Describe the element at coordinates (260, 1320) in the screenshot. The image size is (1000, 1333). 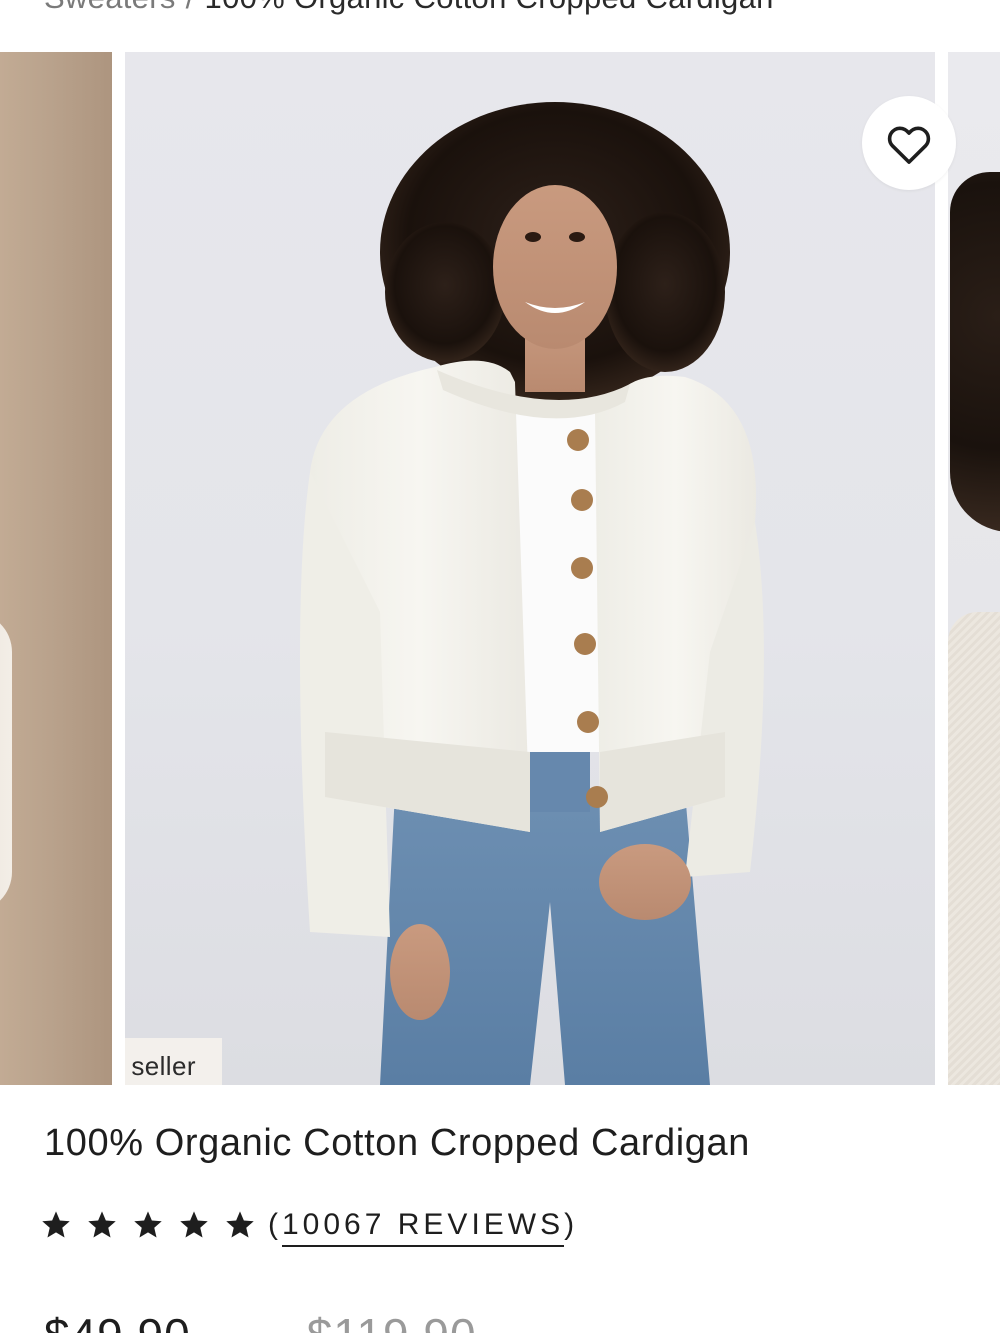
I see `price-row: $49.90 $119.90` at that location.